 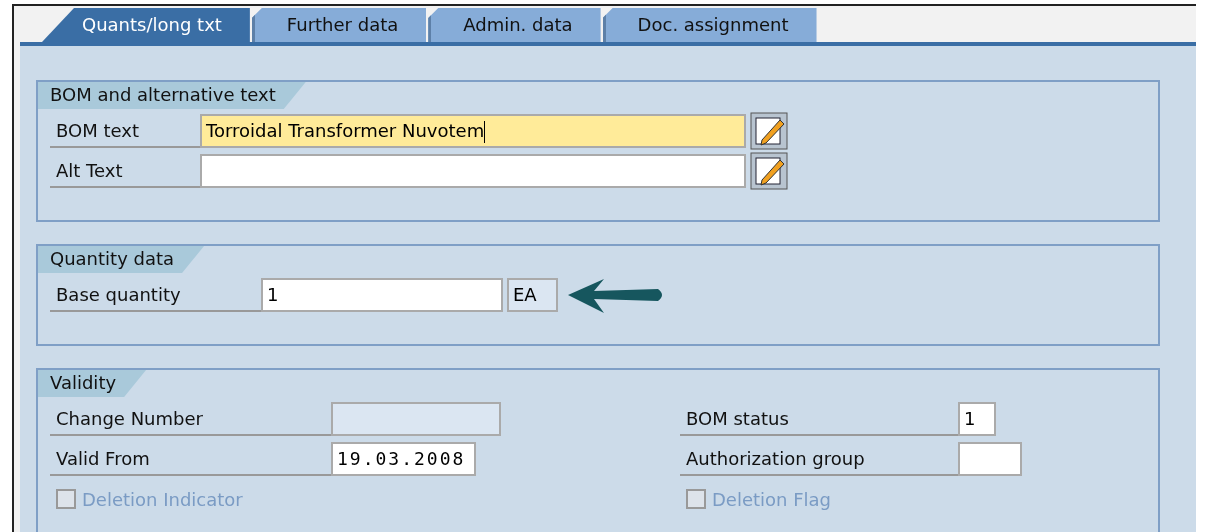 I want to click on group-title: Quantity data, so click(x=121, y=259).